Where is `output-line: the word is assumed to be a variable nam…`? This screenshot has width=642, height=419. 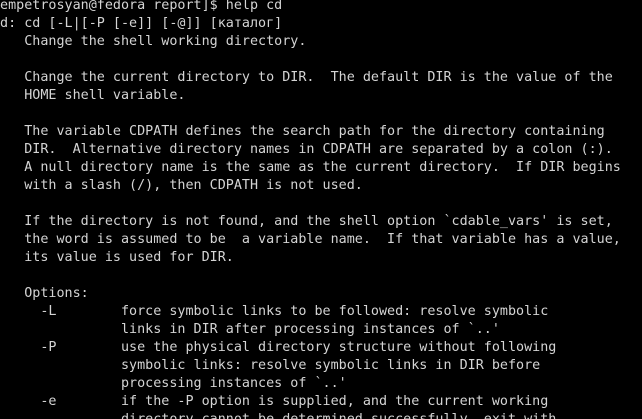 output-line: the word is assumed to be a variable nam… is located at coordinates (310, 239).